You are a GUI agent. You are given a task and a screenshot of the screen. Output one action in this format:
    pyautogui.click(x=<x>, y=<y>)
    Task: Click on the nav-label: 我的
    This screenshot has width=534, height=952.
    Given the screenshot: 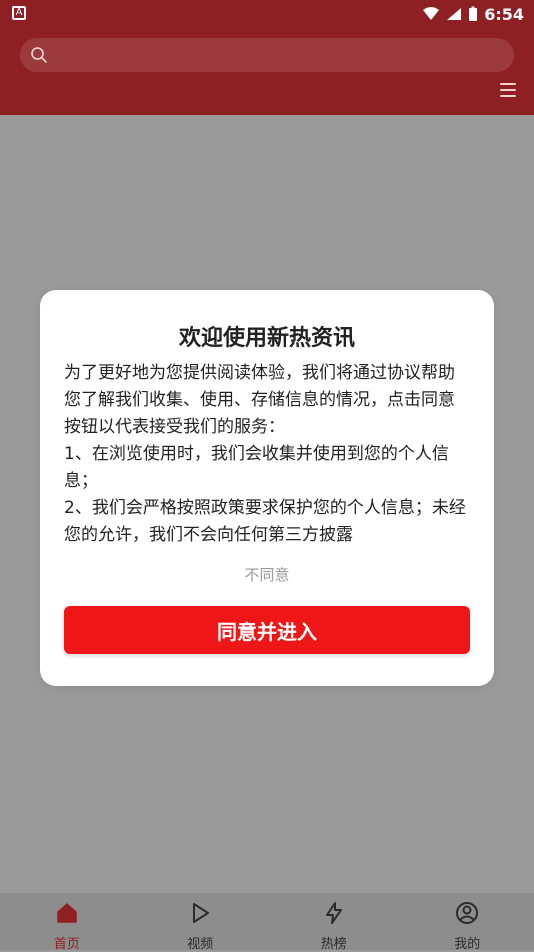 What is the action you would take?
    pyautogui.click(x=467, y=942)
    